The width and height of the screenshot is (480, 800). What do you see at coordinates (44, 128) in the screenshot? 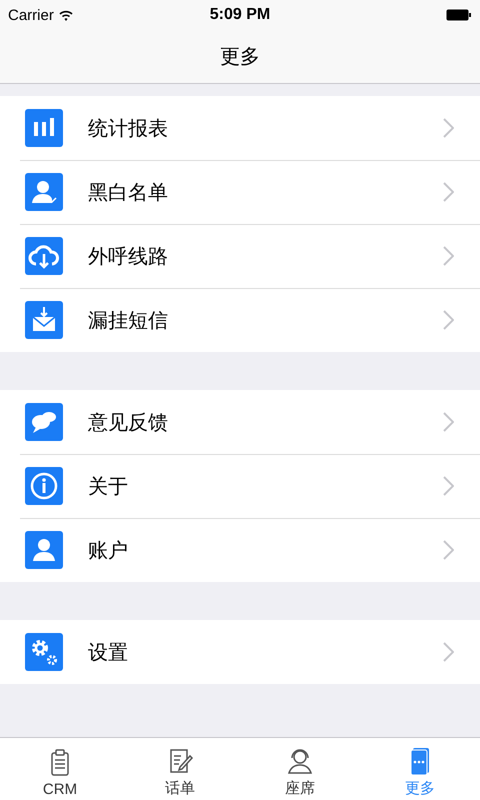
I see `bar-chart-icon` at bounding box center [44, 128].